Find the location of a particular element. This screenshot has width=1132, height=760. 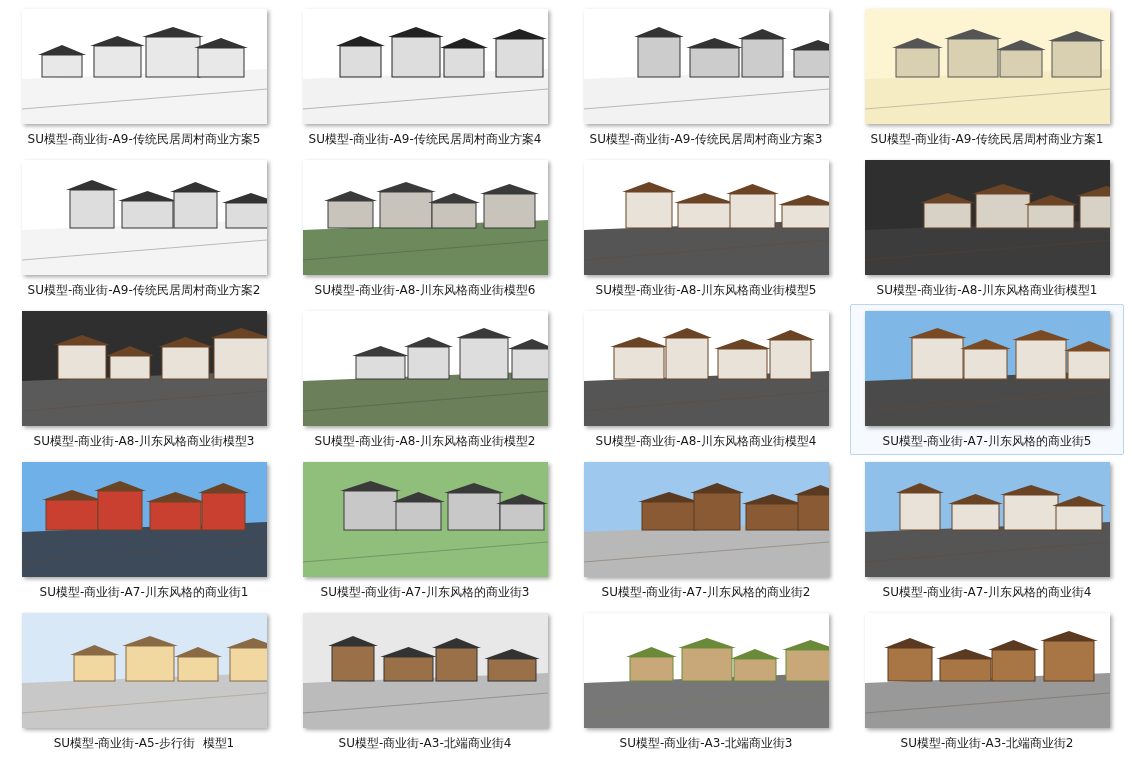

file-thumbnail: SU模型-商业街-A3-北端商业街2 is located at coordinates (987, 681).